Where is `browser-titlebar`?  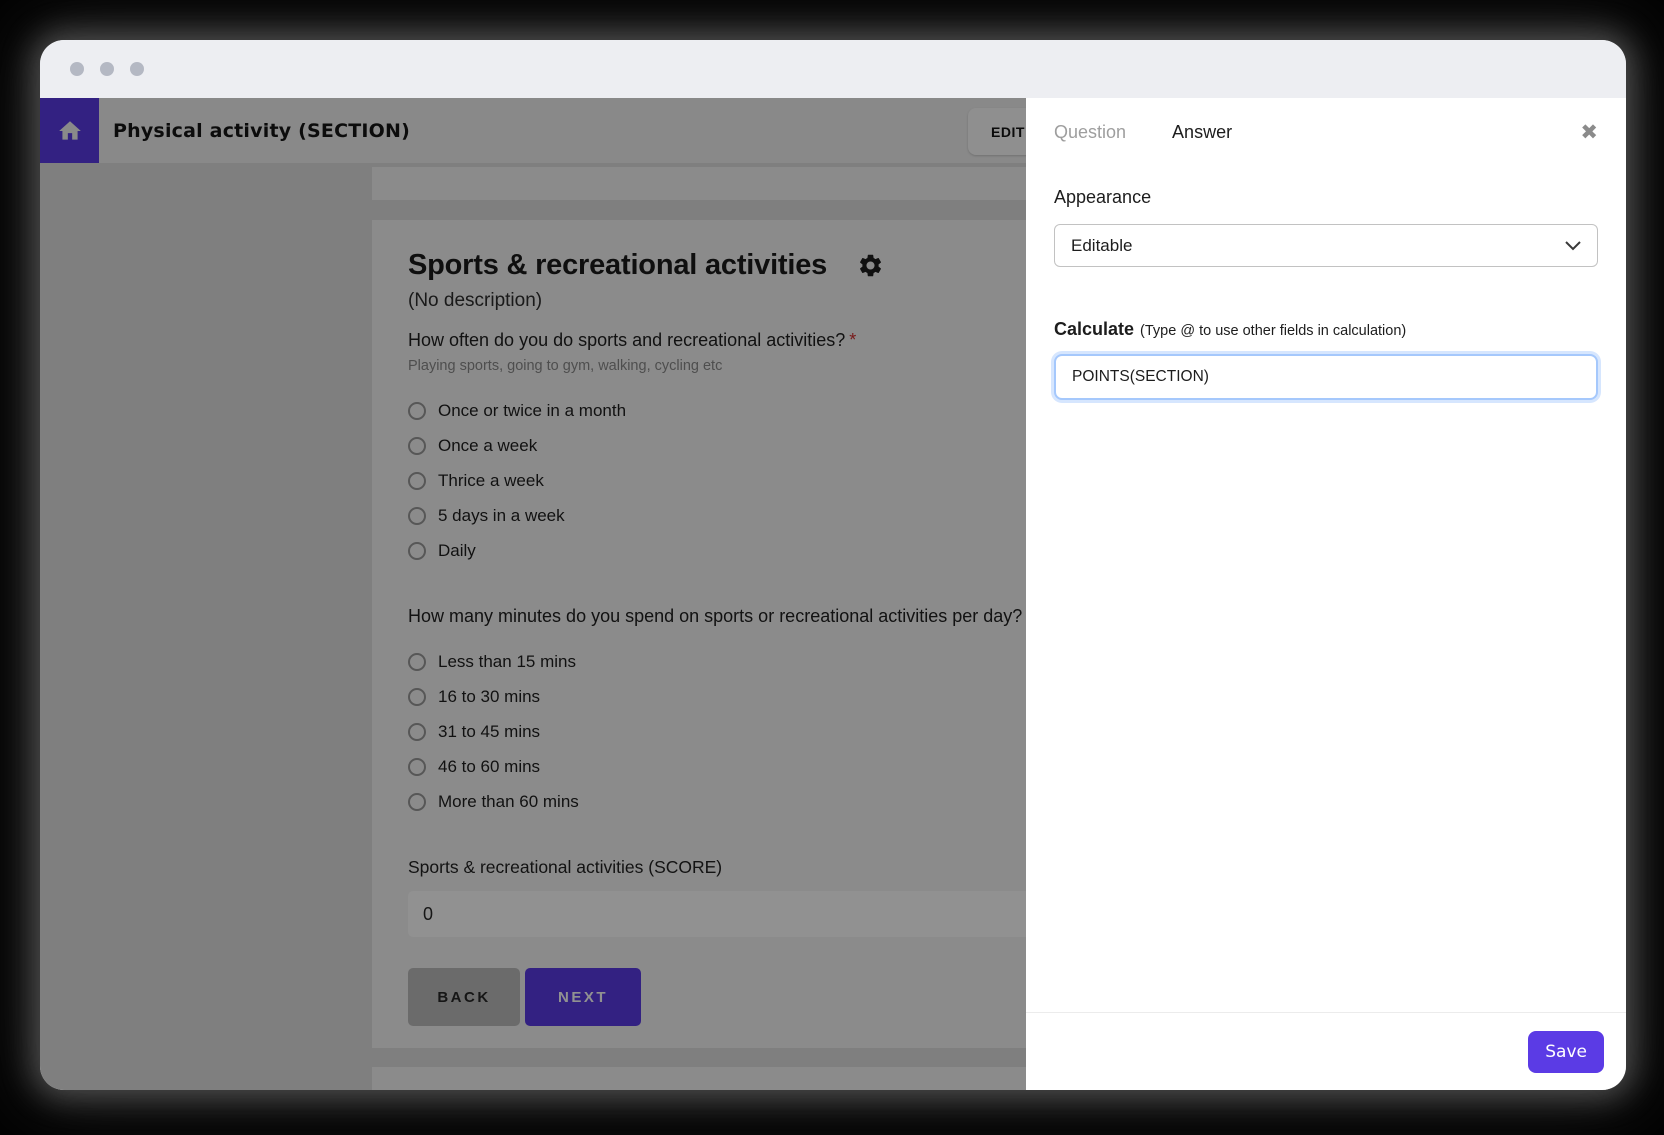
browser-titlebar is located at coordinates (833, 69).